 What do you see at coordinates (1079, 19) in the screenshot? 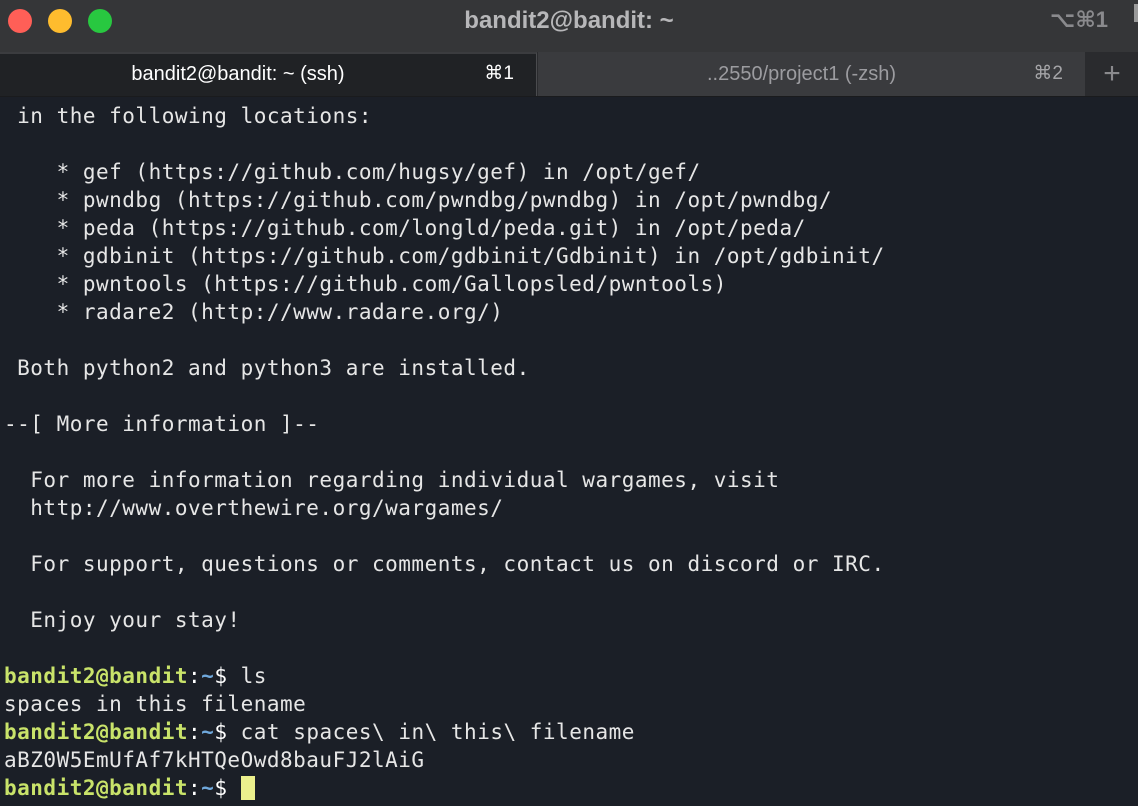
I see `window-shortcut: ⌥⌘1` at bounding box center [1079, 19].